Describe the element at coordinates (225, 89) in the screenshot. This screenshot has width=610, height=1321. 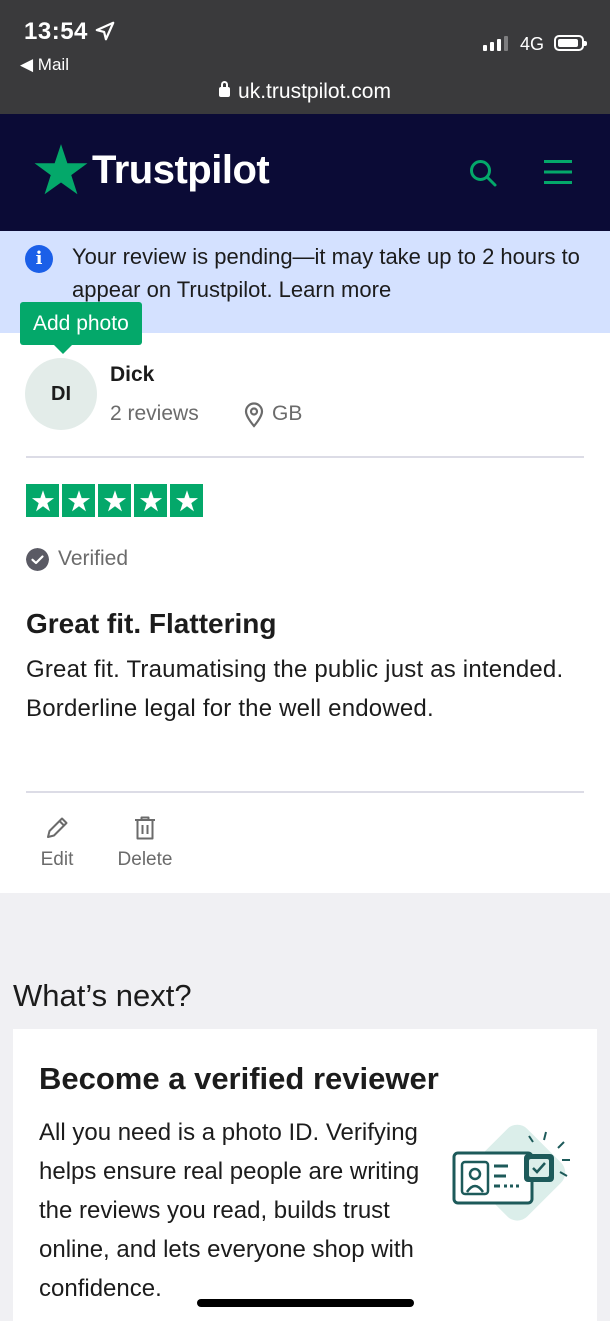
I see `lock-icon` at that location.